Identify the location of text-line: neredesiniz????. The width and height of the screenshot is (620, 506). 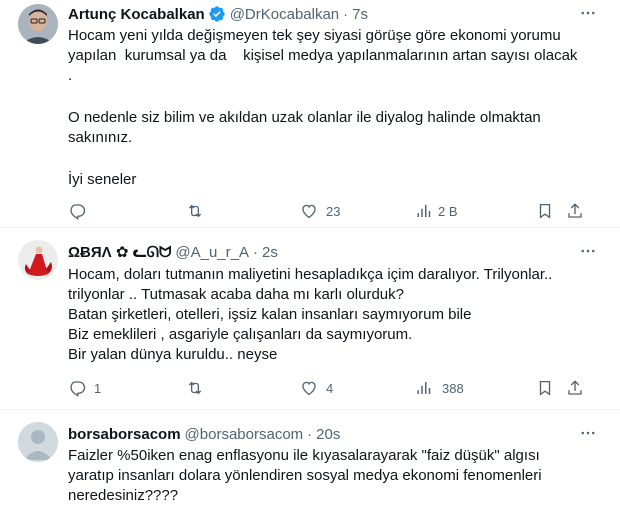
(123, 495).